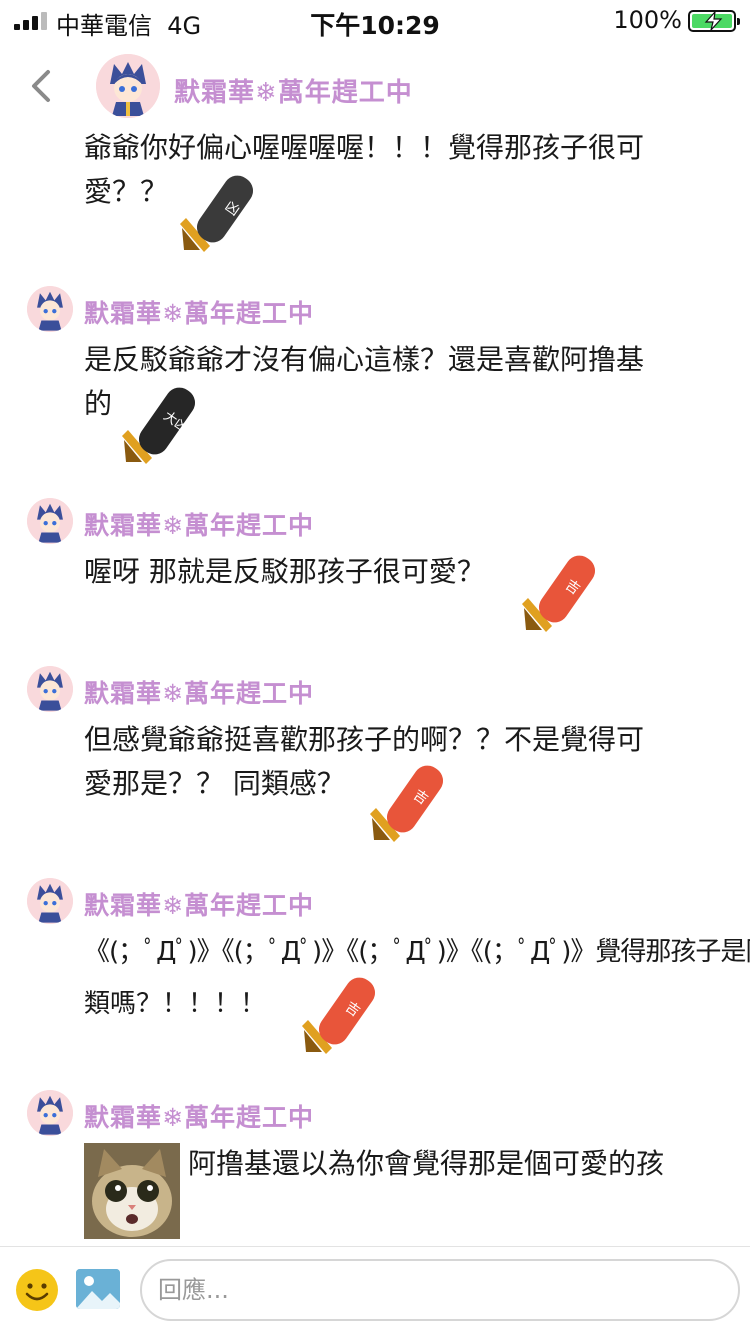  I want to click on omikuji-sticker: 大凶, so click(158, 426).